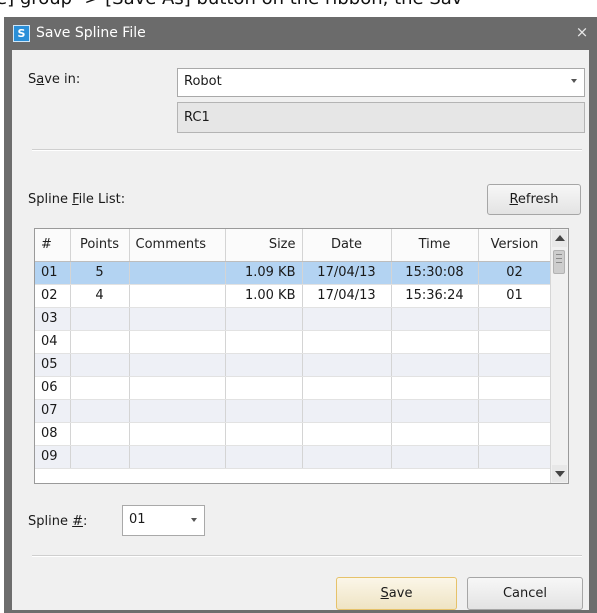 Image resolution: width=597 pixels, height=613 pixels. What do you see at coordinates (21, 33) in the screenshot?
I see `app-icon: S` at bounding box center [21, 33].